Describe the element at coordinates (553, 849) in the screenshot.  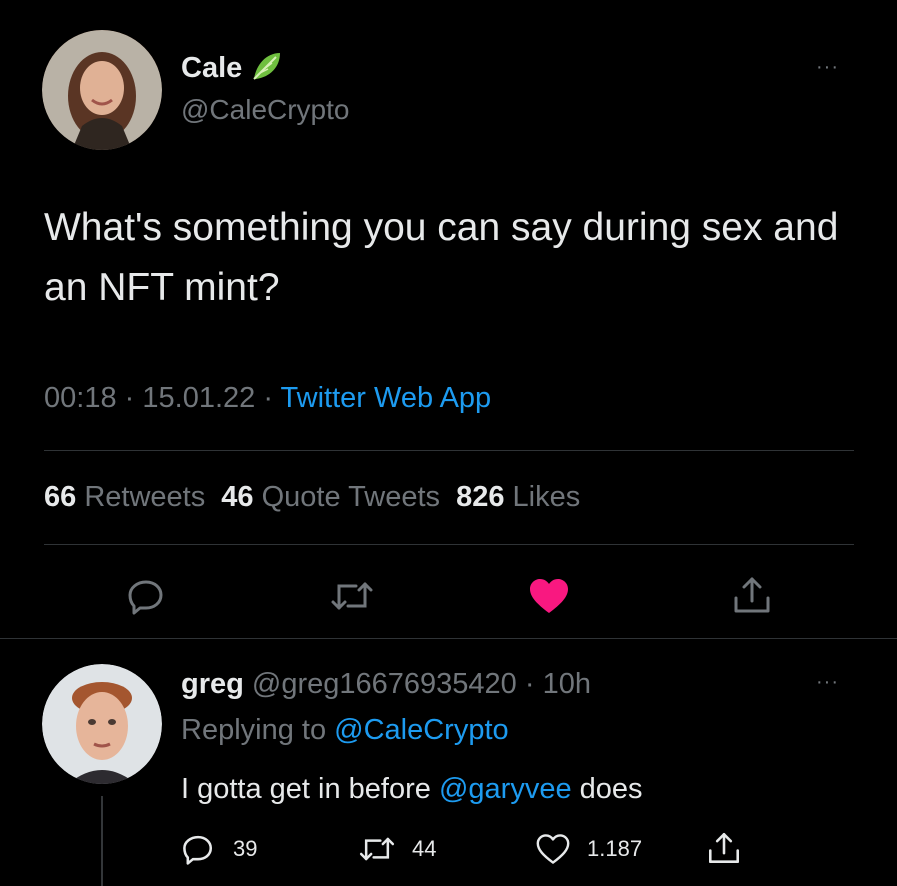
I see `heart-outline-icon` at that location.